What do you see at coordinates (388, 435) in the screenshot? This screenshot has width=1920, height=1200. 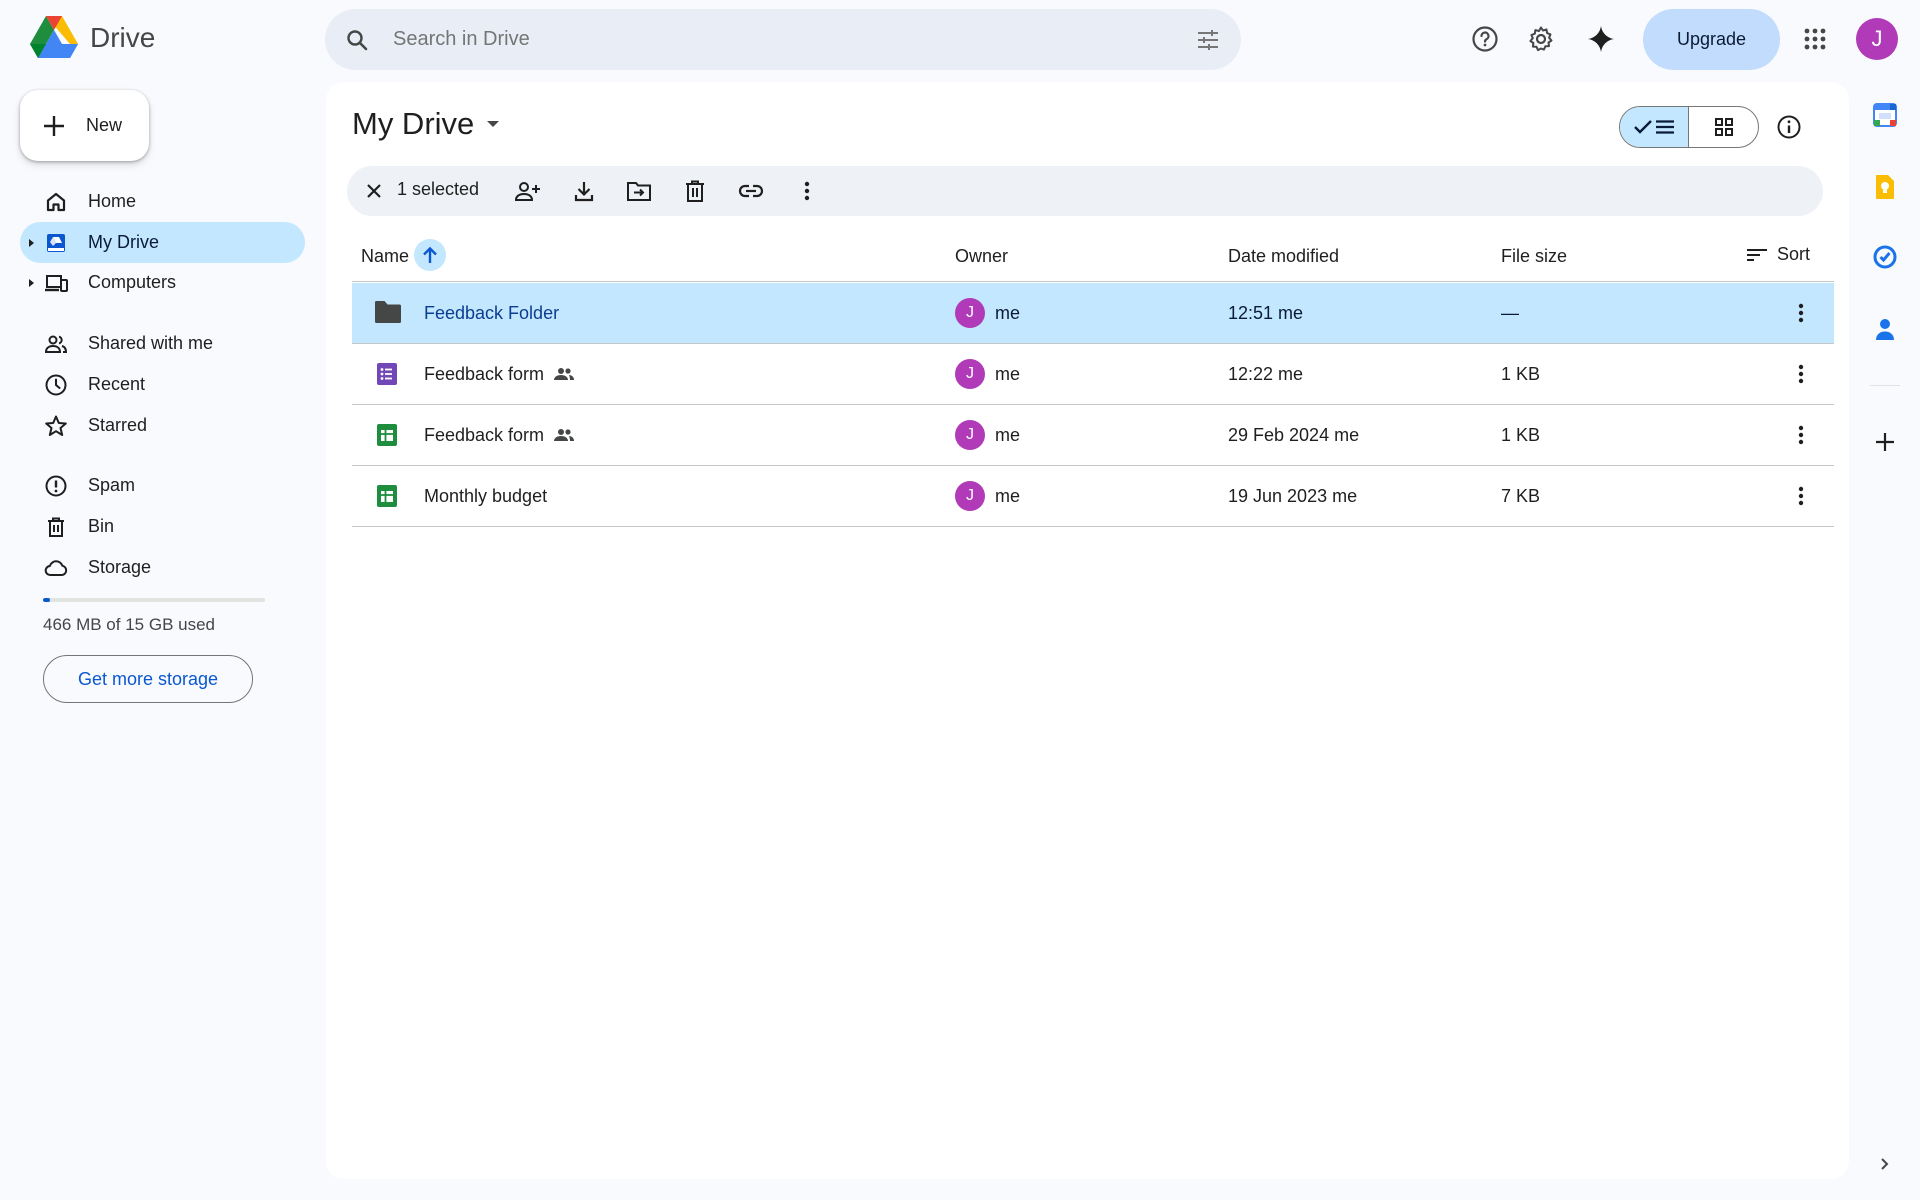 I see `sheets-icon` at bounding box center [388, 435].